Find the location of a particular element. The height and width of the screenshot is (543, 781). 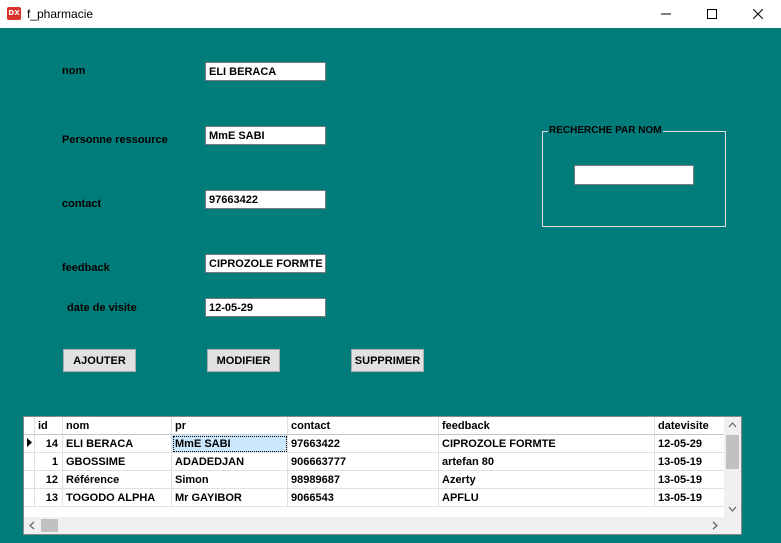

horizontal-scrollbar is located at coordinates (374, 525).